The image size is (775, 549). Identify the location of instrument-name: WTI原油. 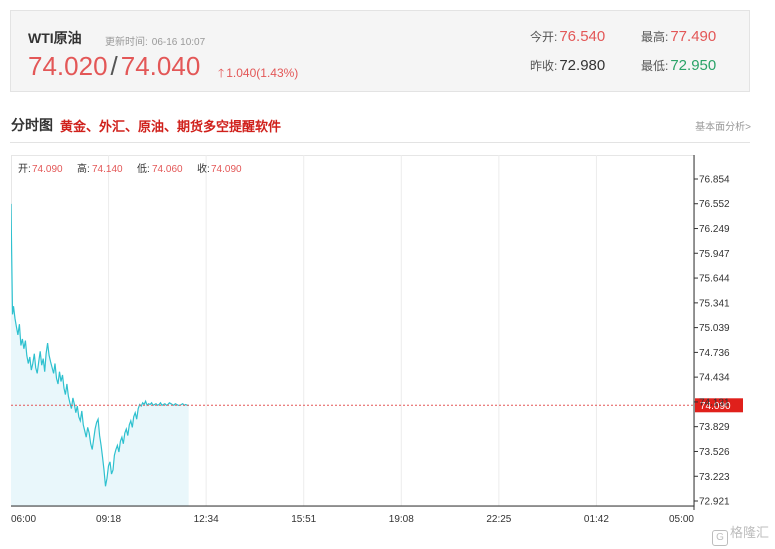
(55, 38).